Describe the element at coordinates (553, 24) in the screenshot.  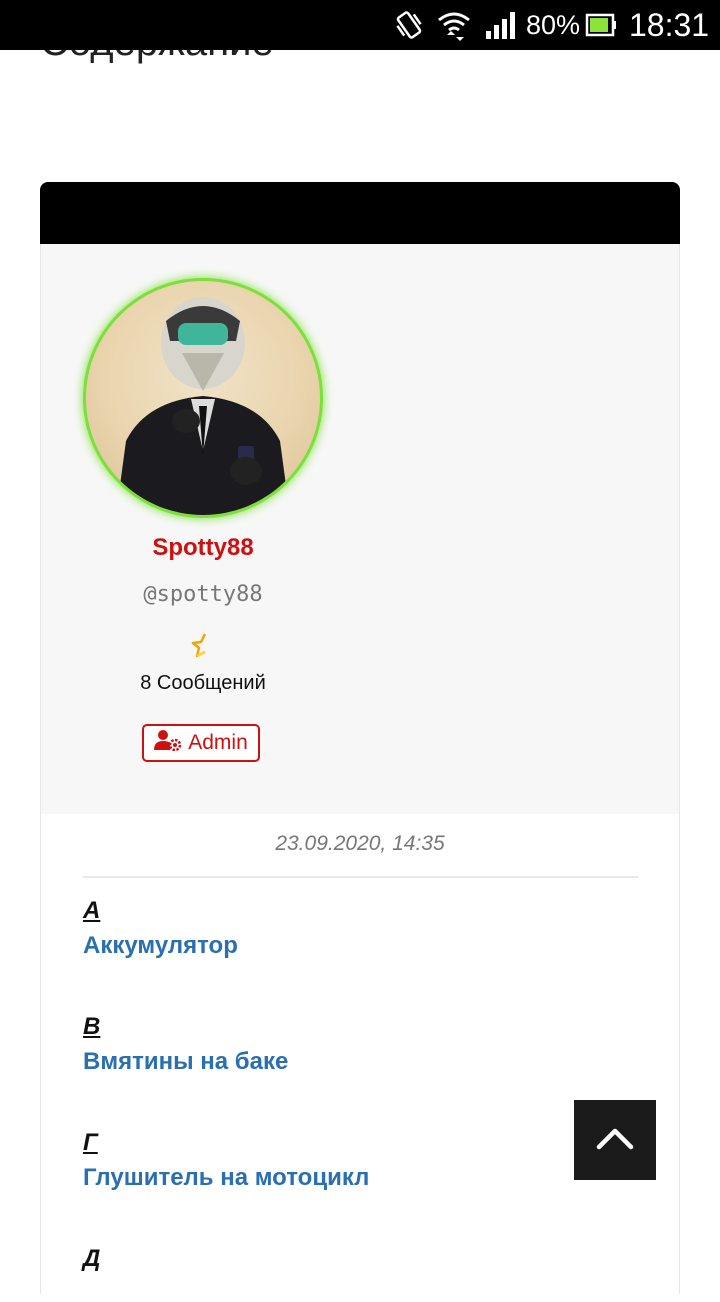
I see `battery-percent: 80%` at that location.